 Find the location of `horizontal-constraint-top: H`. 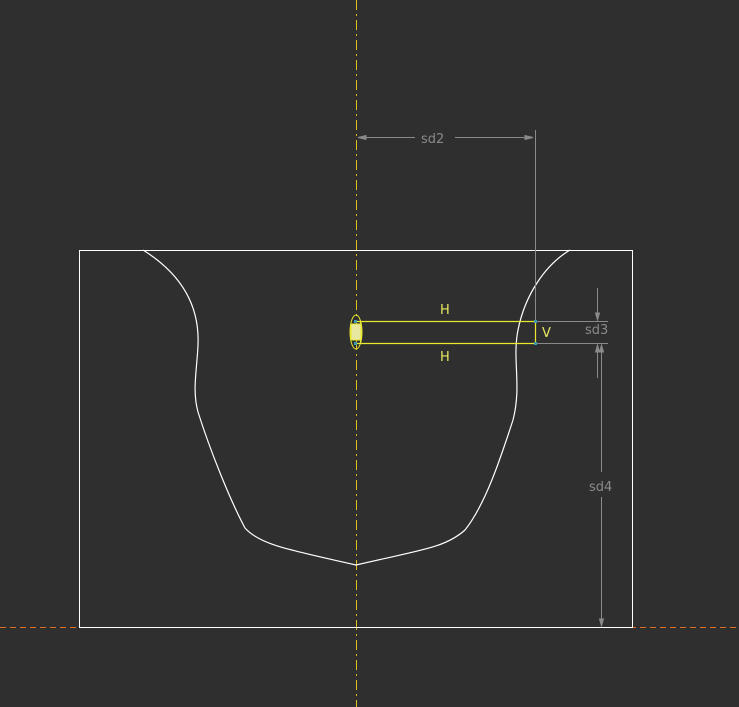

horizontal-constraint-top: H is located at coordinates (445, 310).